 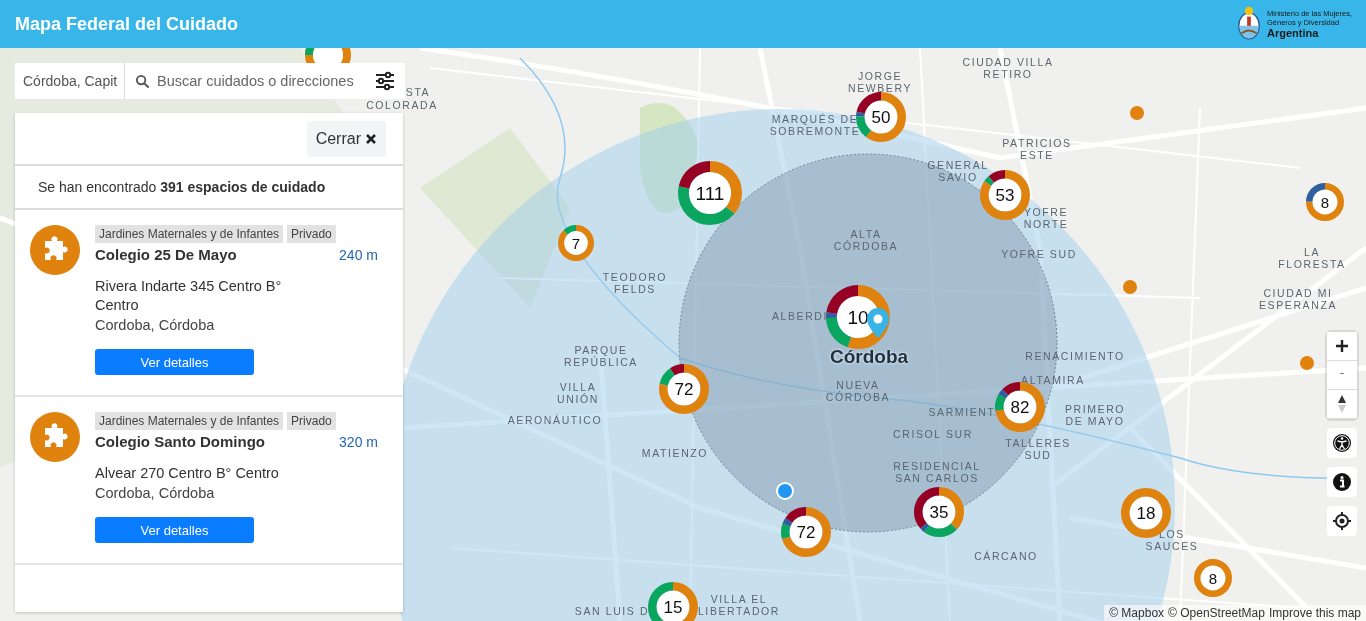 What do you see at coordinates (189, 296) in the screenshot?
I see `address-text: Rivera Indarte 345 Centro B° Centro` at bounding box center [189, 296].